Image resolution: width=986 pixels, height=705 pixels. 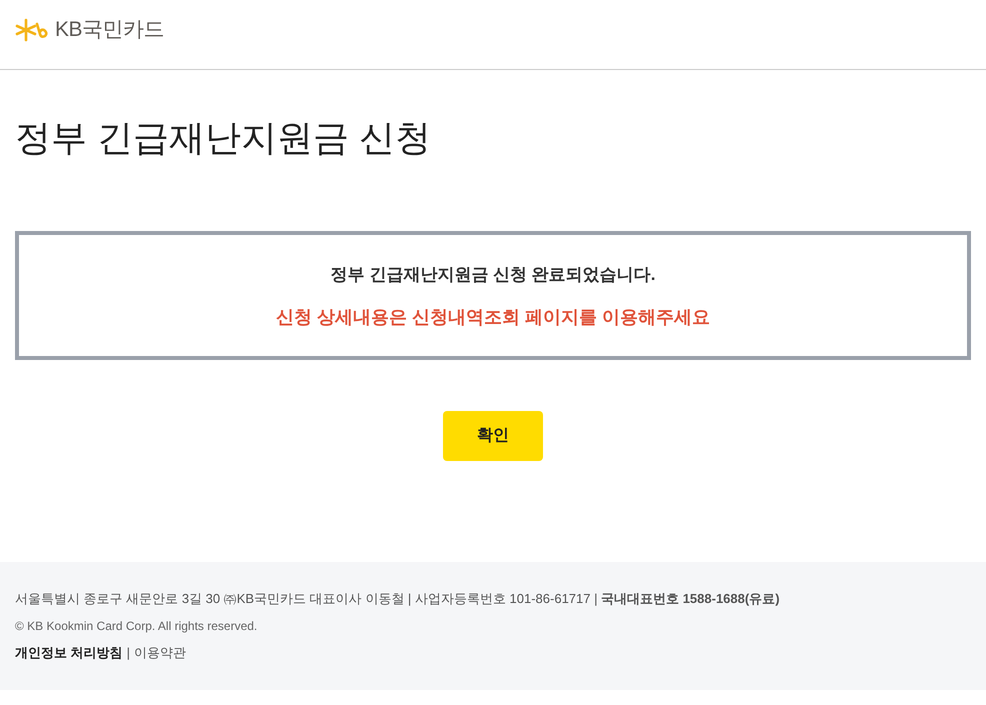 I want to click on footer-link: 개인정보 처리방침, so click(x=69, y=653).